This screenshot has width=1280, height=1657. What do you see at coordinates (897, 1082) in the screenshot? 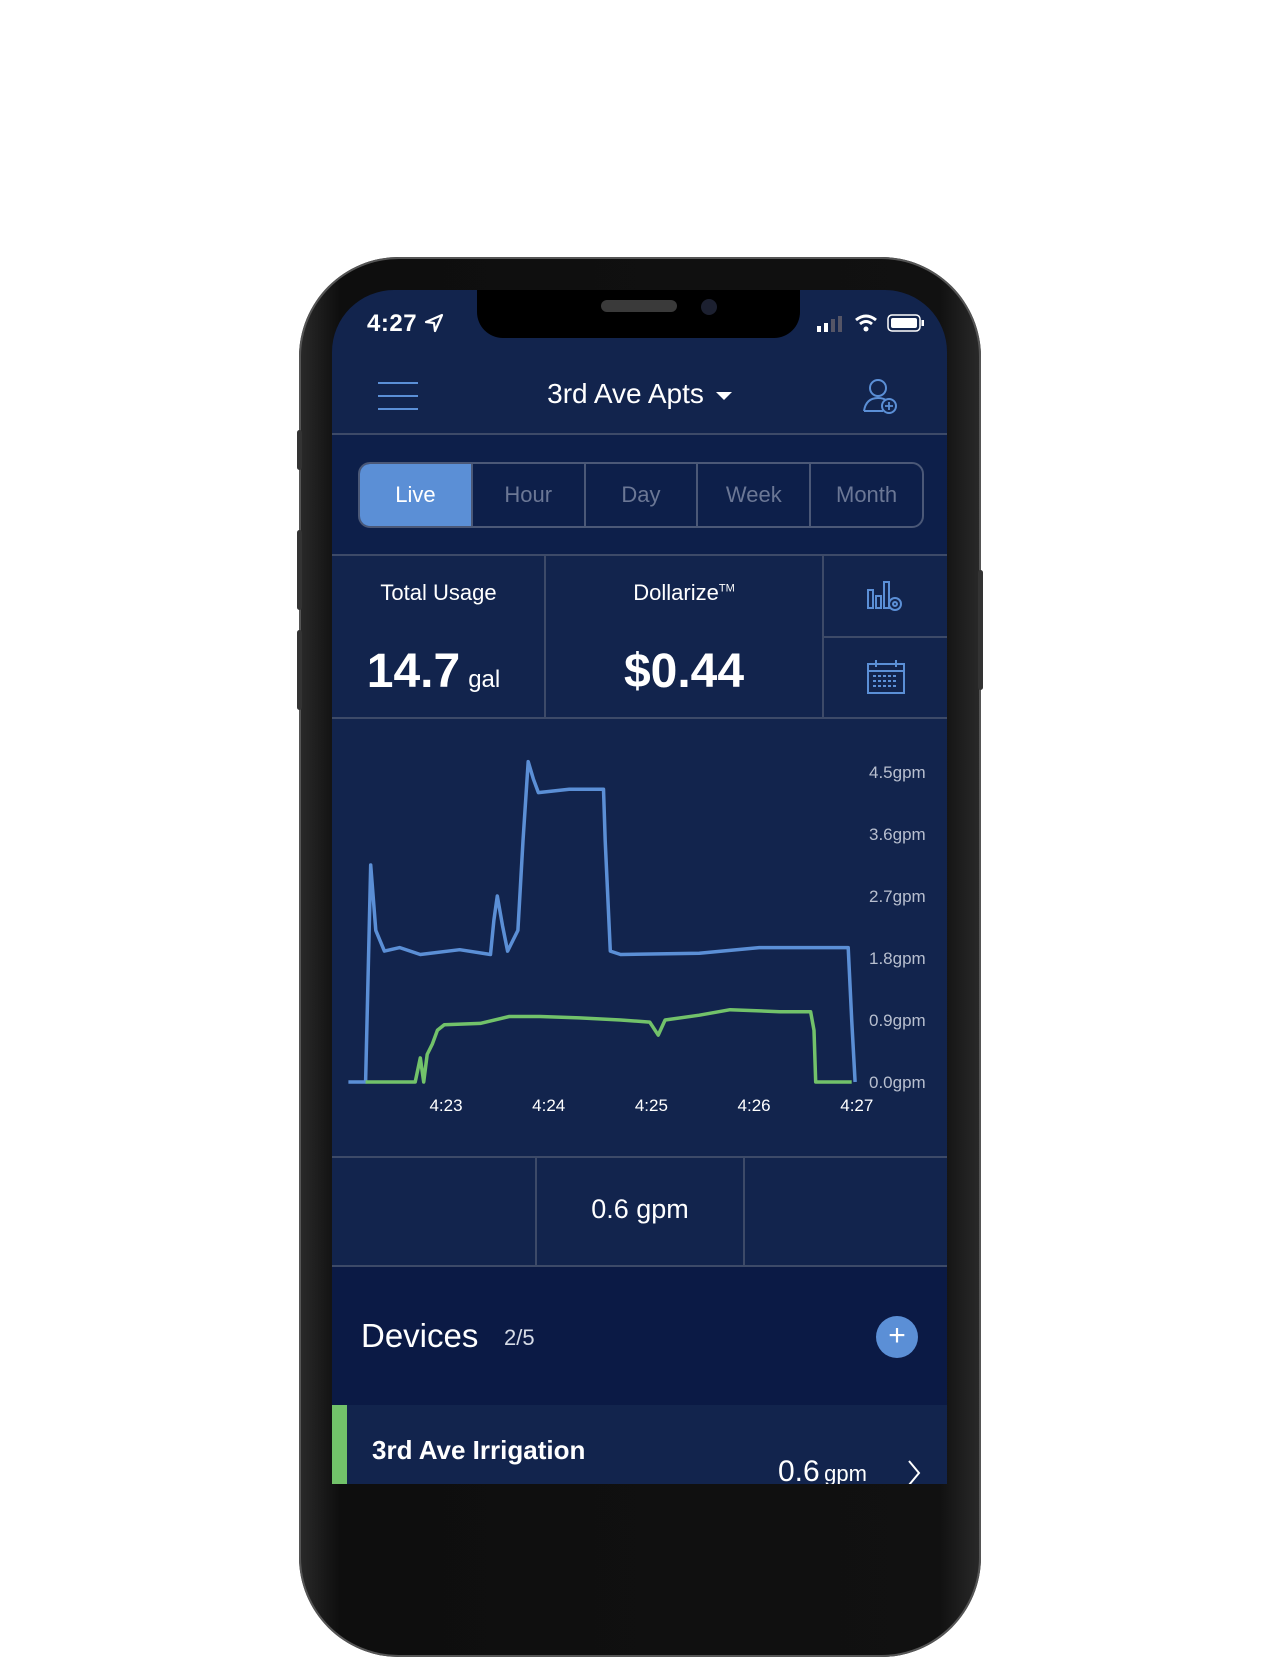
I see `y-tick-label: 0.0gpm` at bounding box center [897, 1082].